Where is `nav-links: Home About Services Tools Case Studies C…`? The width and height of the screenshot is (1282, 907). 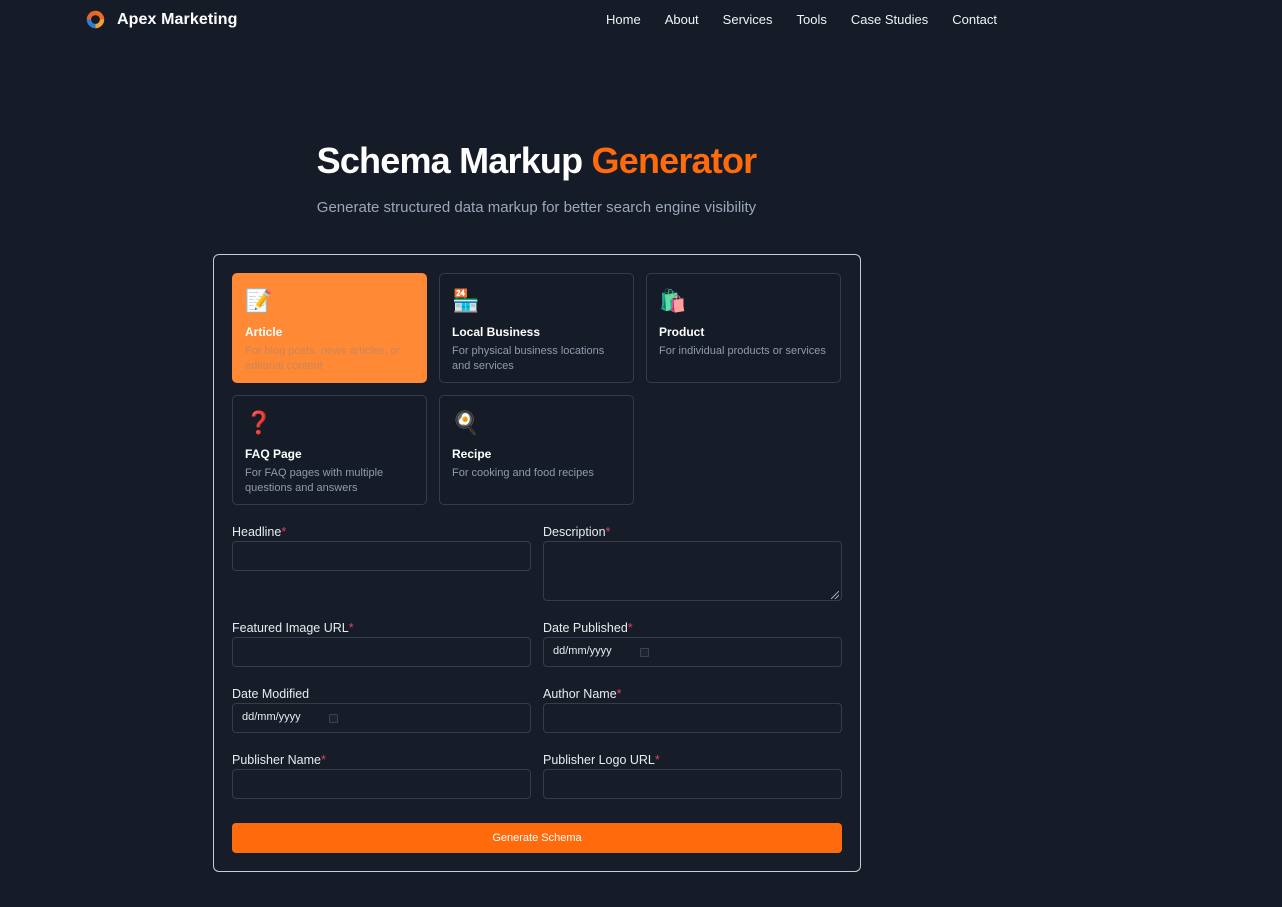 nav-links: Home About Services Tools Case Studies C… is located at coordinates (801, 19).